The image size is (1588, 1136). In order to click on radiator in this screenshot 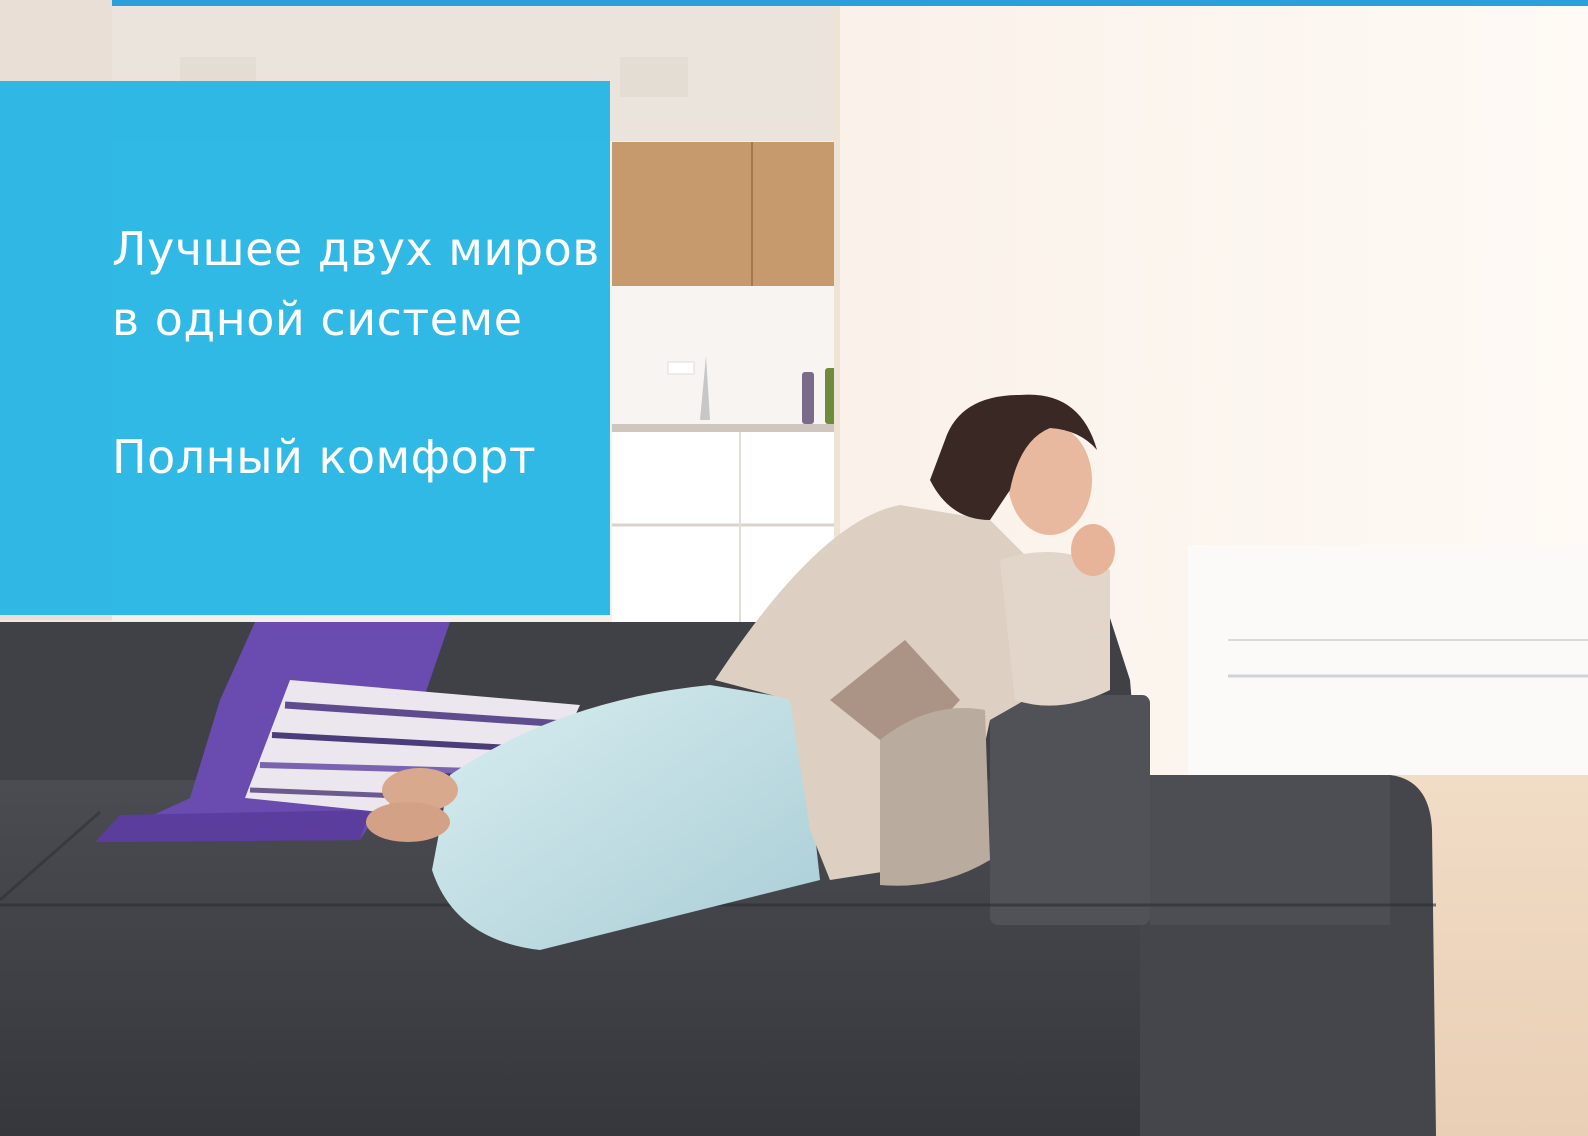, I will do `click(1388, 660)`.